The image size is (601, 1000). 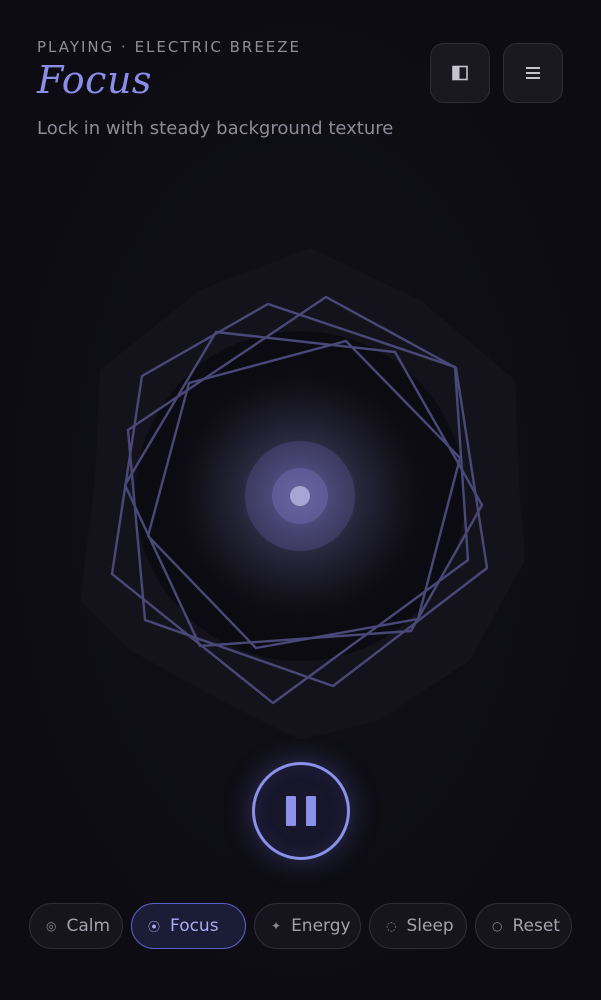 I want to click on preset-bar: ◎ Calm ⦿ Focus ✦ Energy ◌ Sleep ○ Reset, so click(x=300, y=926).